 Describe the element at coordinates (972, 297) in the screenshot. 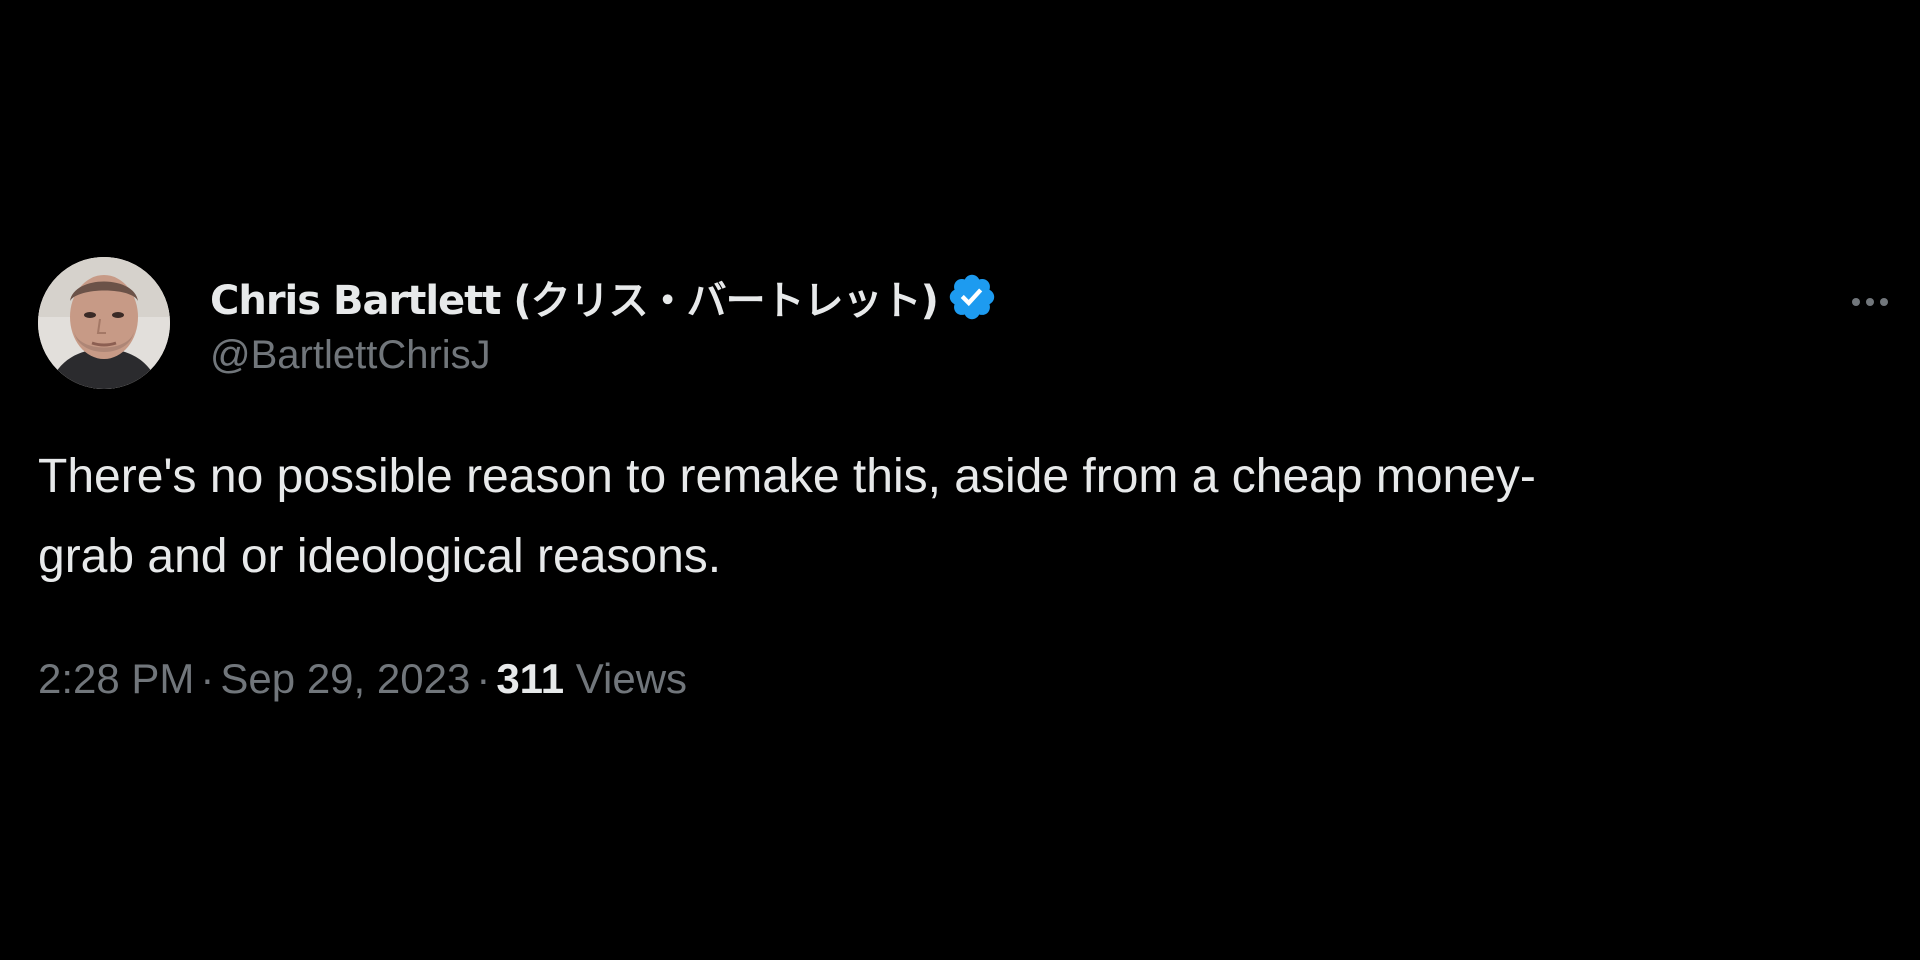

I see `verified-badge-icon` at that location.